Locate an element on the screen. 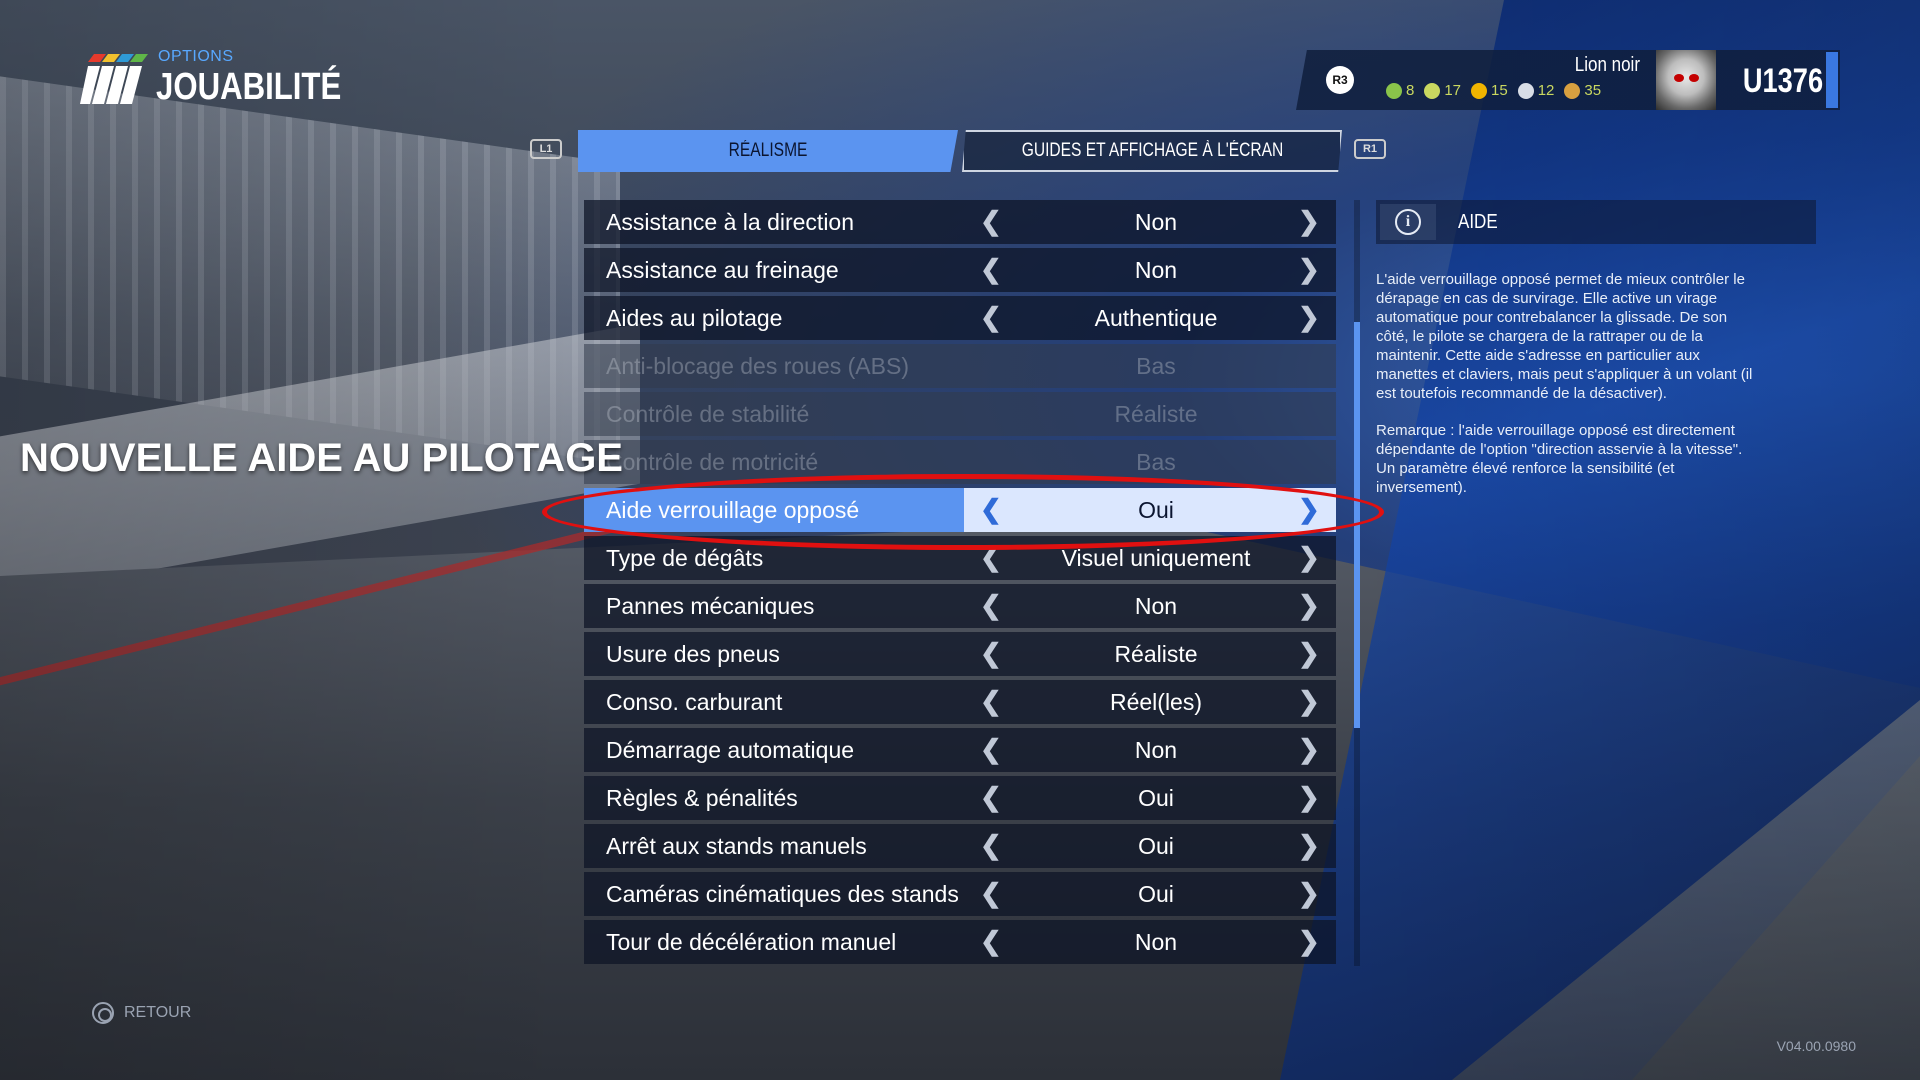 This screenshot has height=1080, width=1920. page-title: JOUABILITÉ is located at coordinates (249, 87).